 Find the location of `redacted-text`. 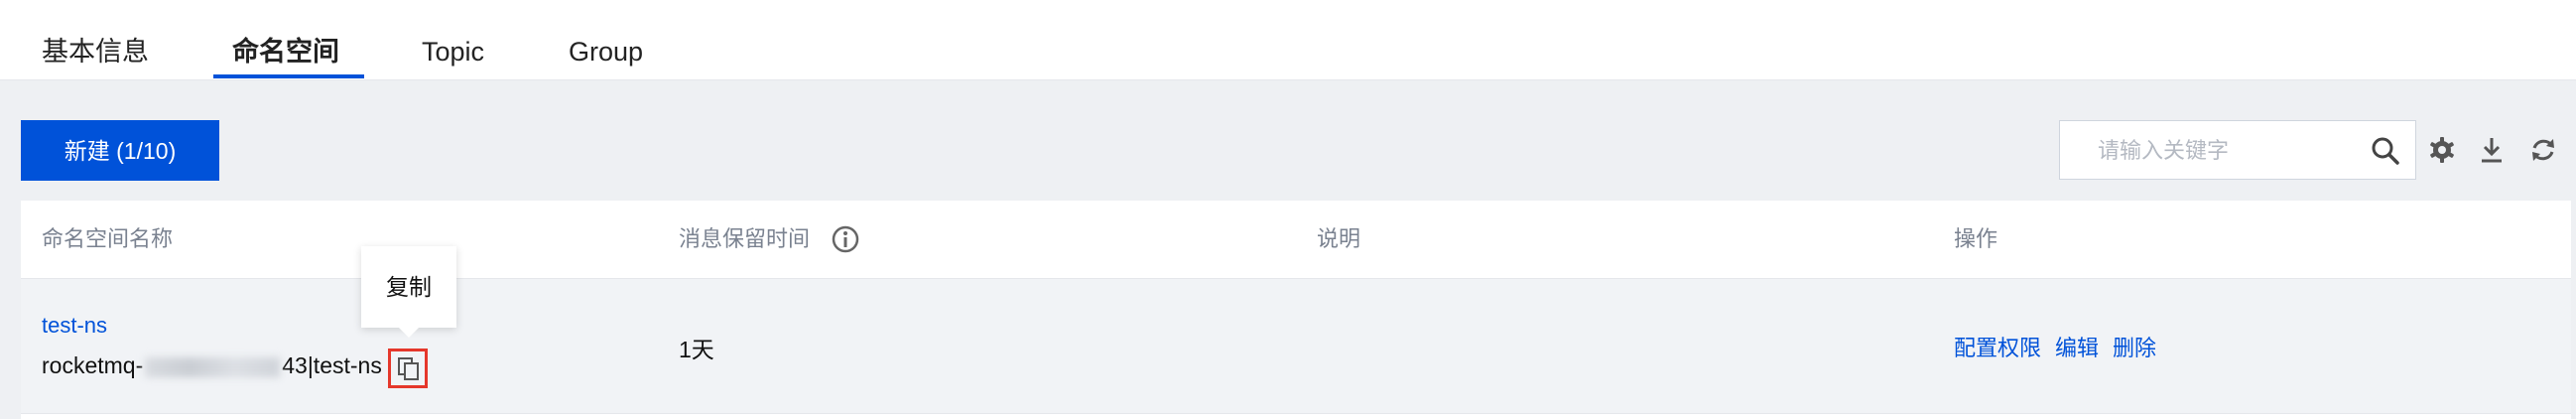

redacted-text is located at coordinates (213, 366).